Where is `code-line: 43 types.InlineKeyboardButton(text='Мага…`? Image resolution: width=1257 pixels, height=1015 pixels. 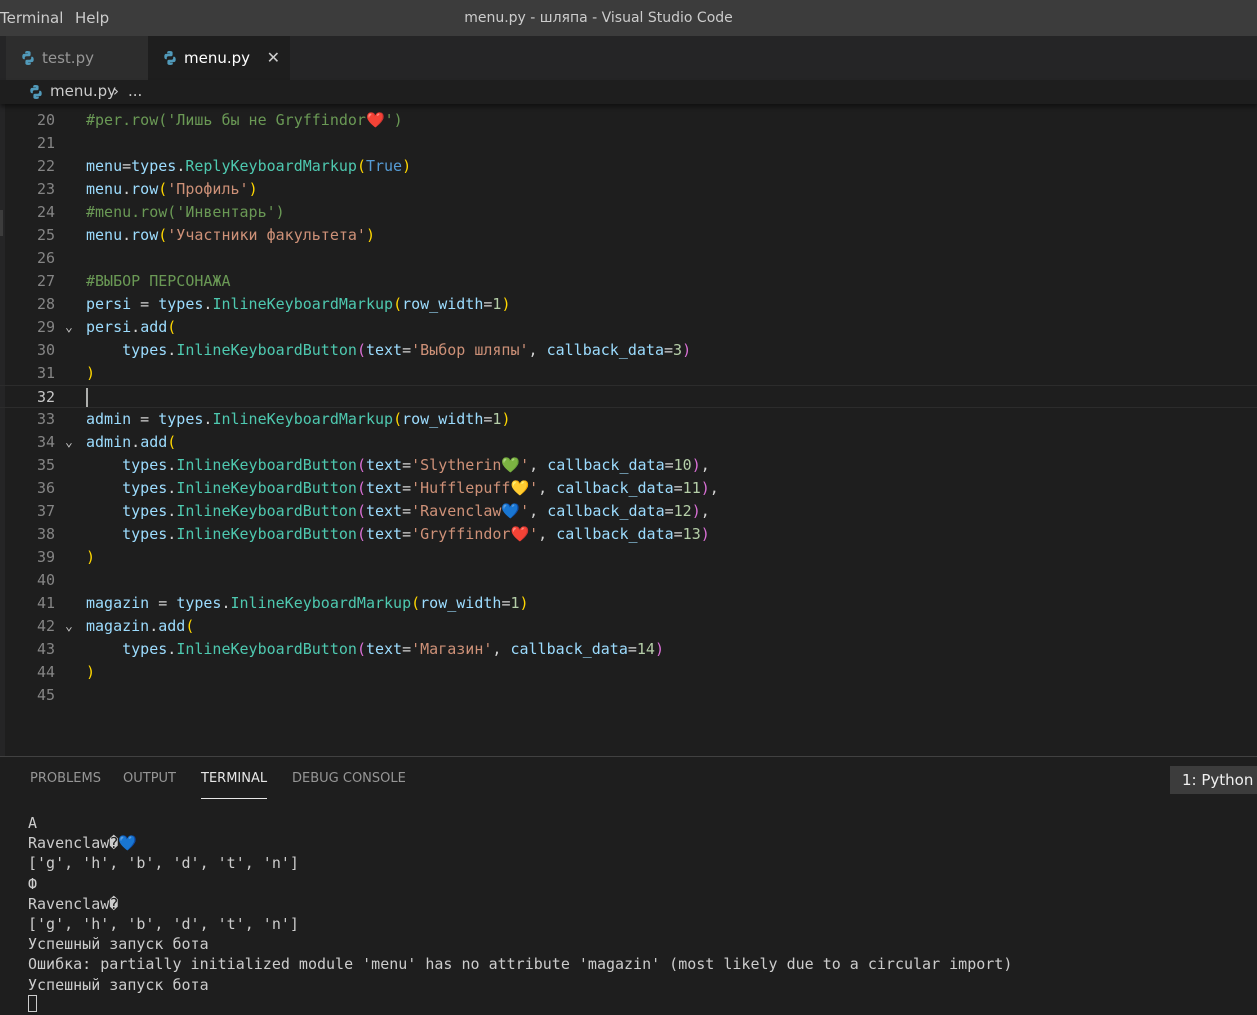
code-line: 43 types.InlineKeyboardButton(text='Мага… is located at coordinates (628, 649).